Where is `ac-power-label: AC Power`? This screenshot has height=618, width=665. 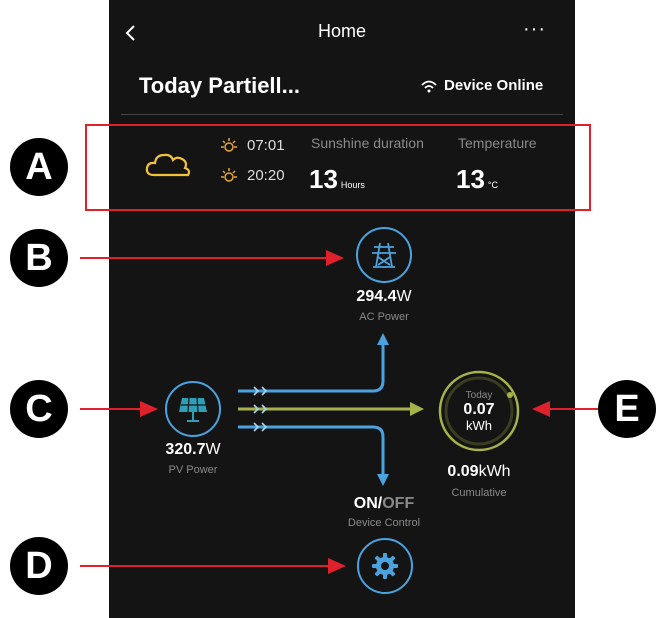
ac-power-label: AC Power is located at coordinates (384, 317).